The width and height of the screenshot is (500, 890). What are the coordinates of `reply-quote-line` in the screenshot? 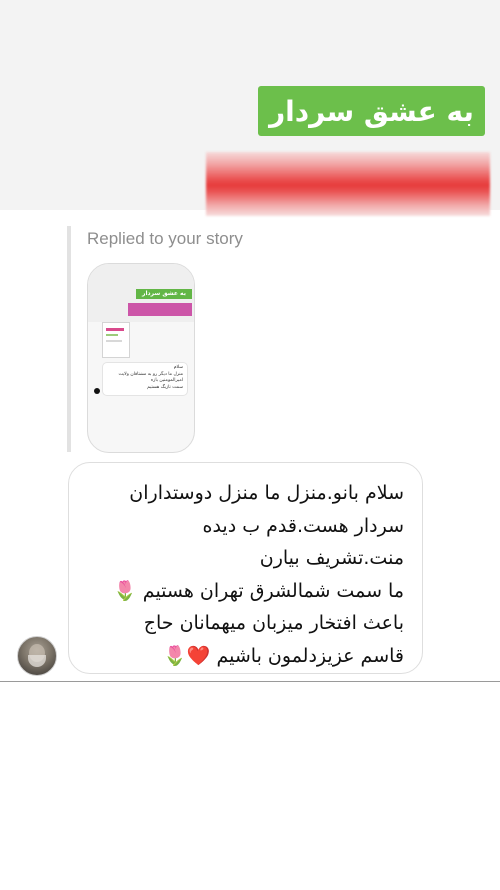 It's located at (69, 339).